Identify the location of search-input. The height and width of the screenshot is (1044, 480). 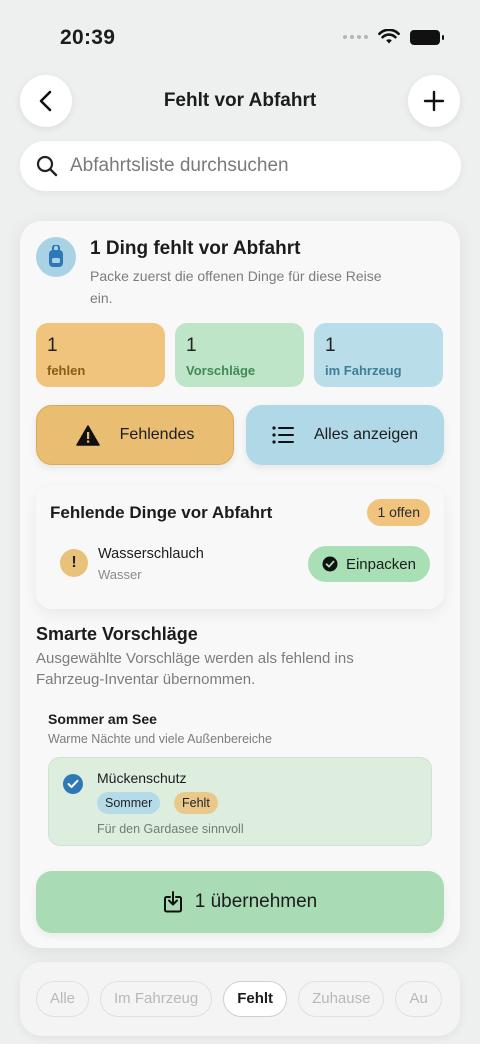
(250, 166).